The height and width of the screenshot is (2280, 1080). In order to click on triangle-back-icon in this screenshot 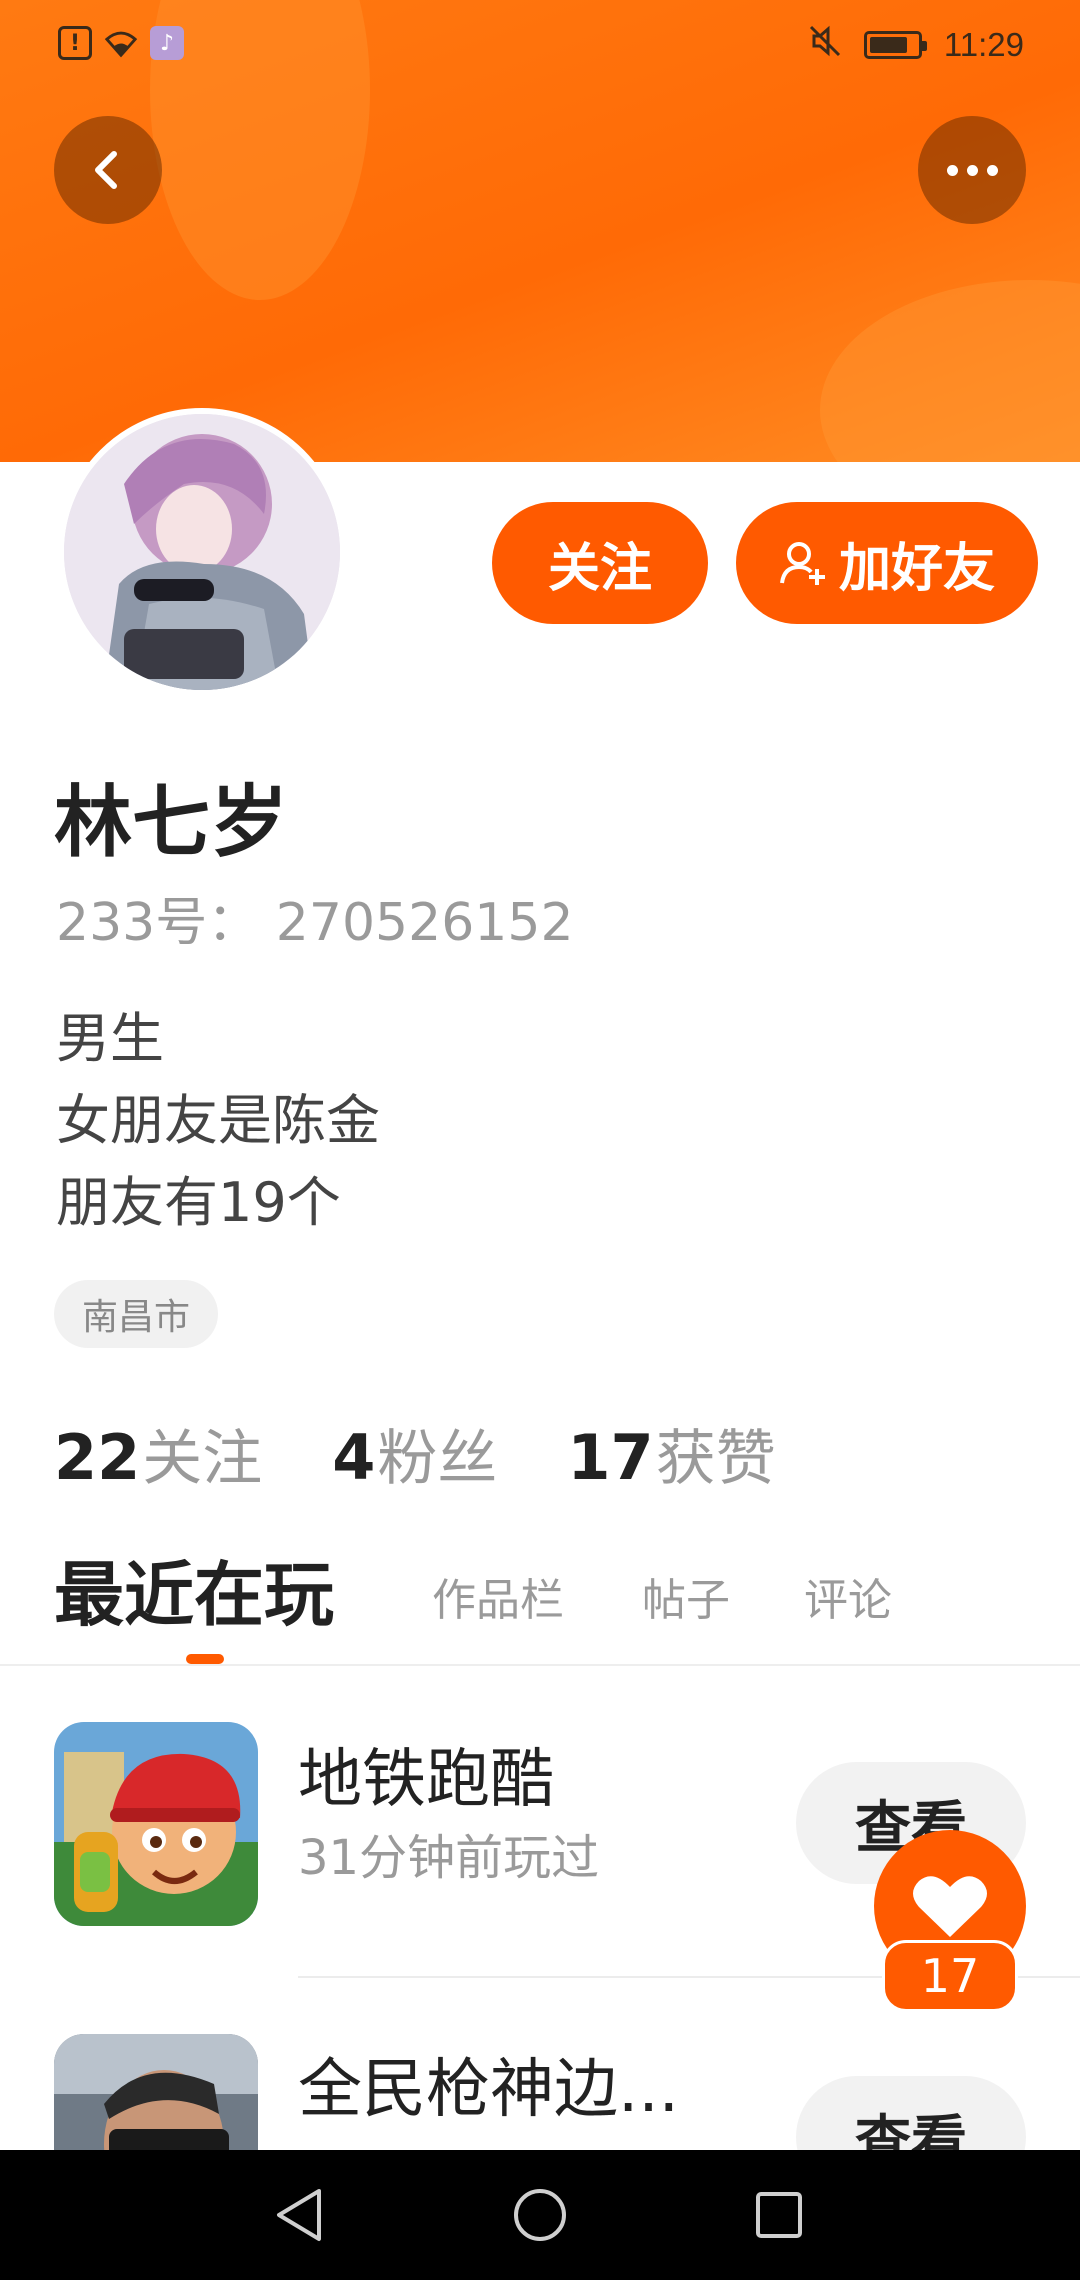, I will do `click(299, 2215)`.